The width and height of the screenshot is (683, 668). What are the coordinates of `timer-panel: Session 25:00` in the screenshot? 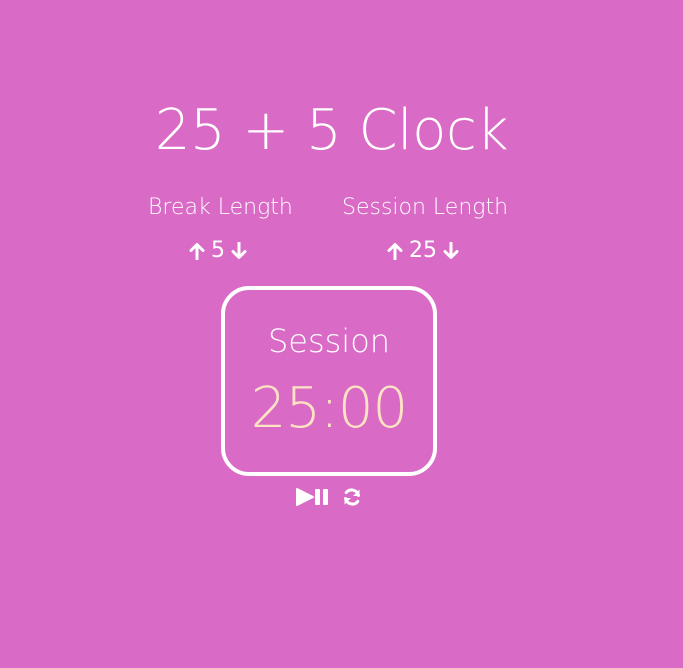 It's located at (329, 381).